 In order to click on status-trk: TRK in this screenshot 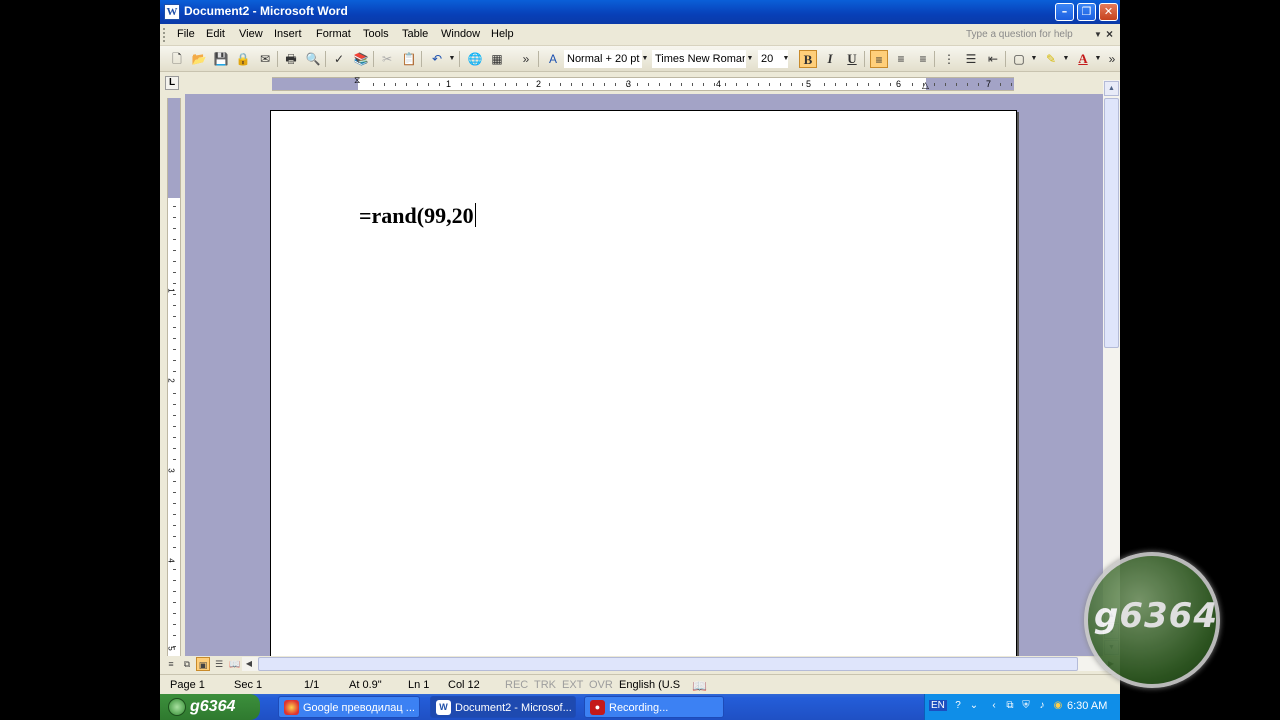, I will do `click(545, 685)`.